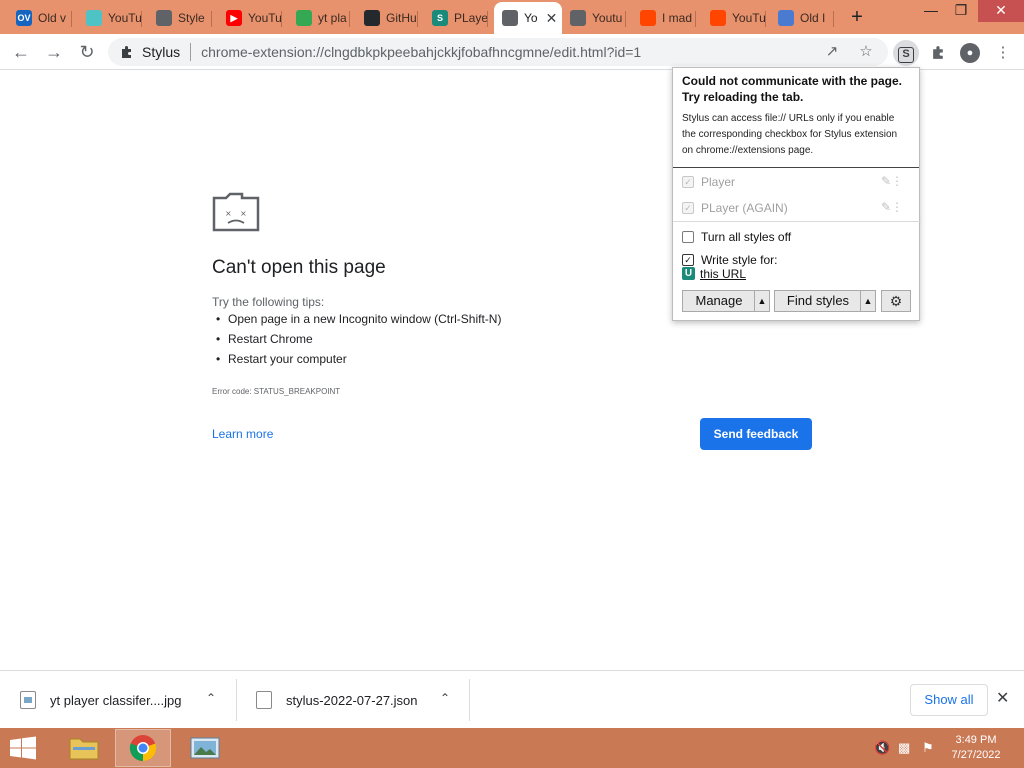  Describe the element at coordinates (677, 18) in the screenshot. I see `tab-label: I mad` at that location.